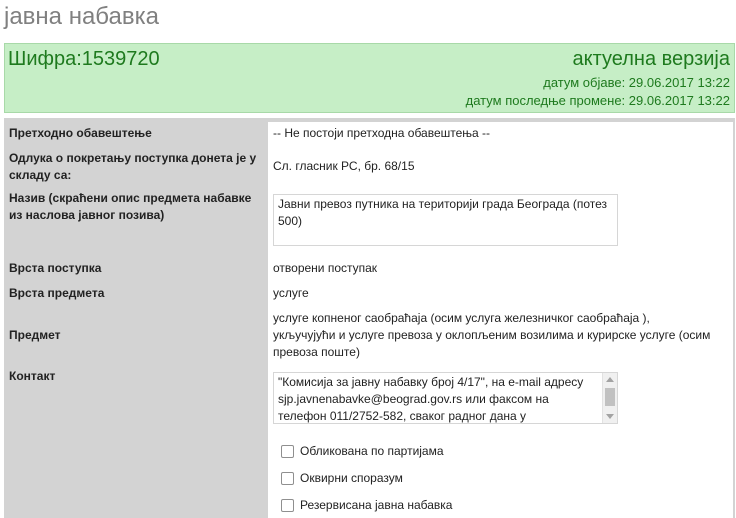 The width and height of the screenshot is (736, 518). I want to click on subject-type-value: услуге, so click(291, 293).